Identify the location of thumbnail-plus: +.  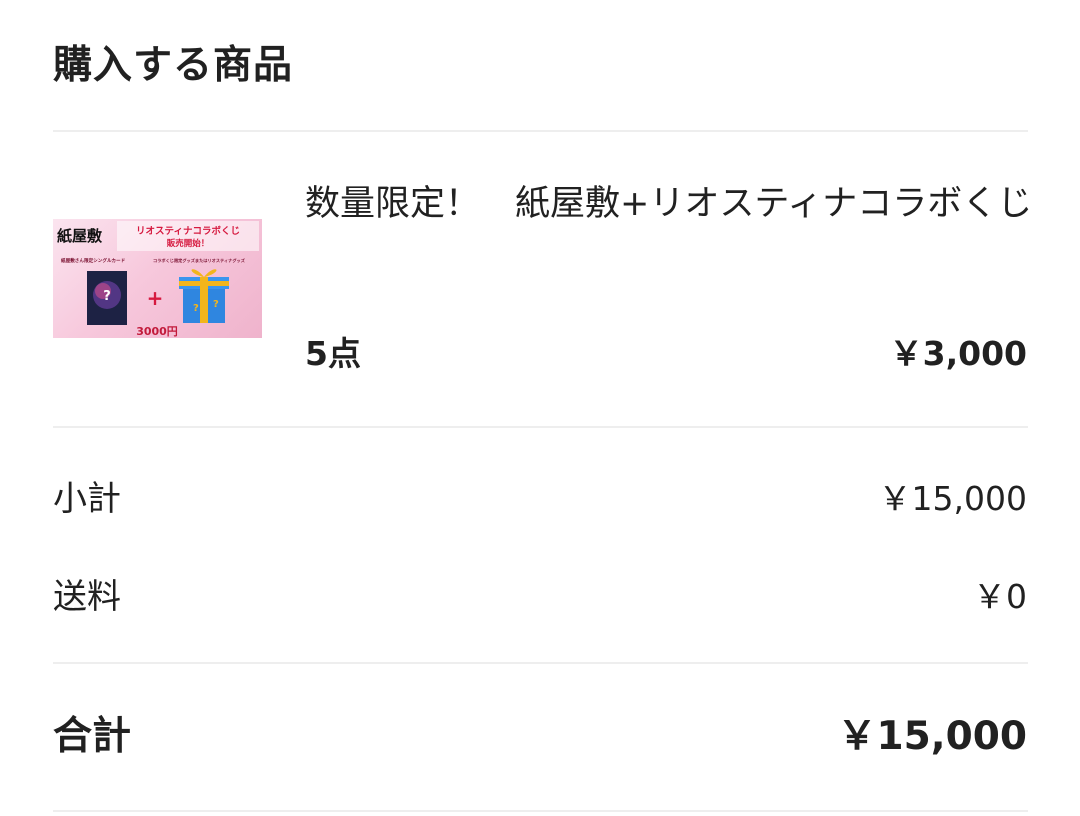
(155, 298).